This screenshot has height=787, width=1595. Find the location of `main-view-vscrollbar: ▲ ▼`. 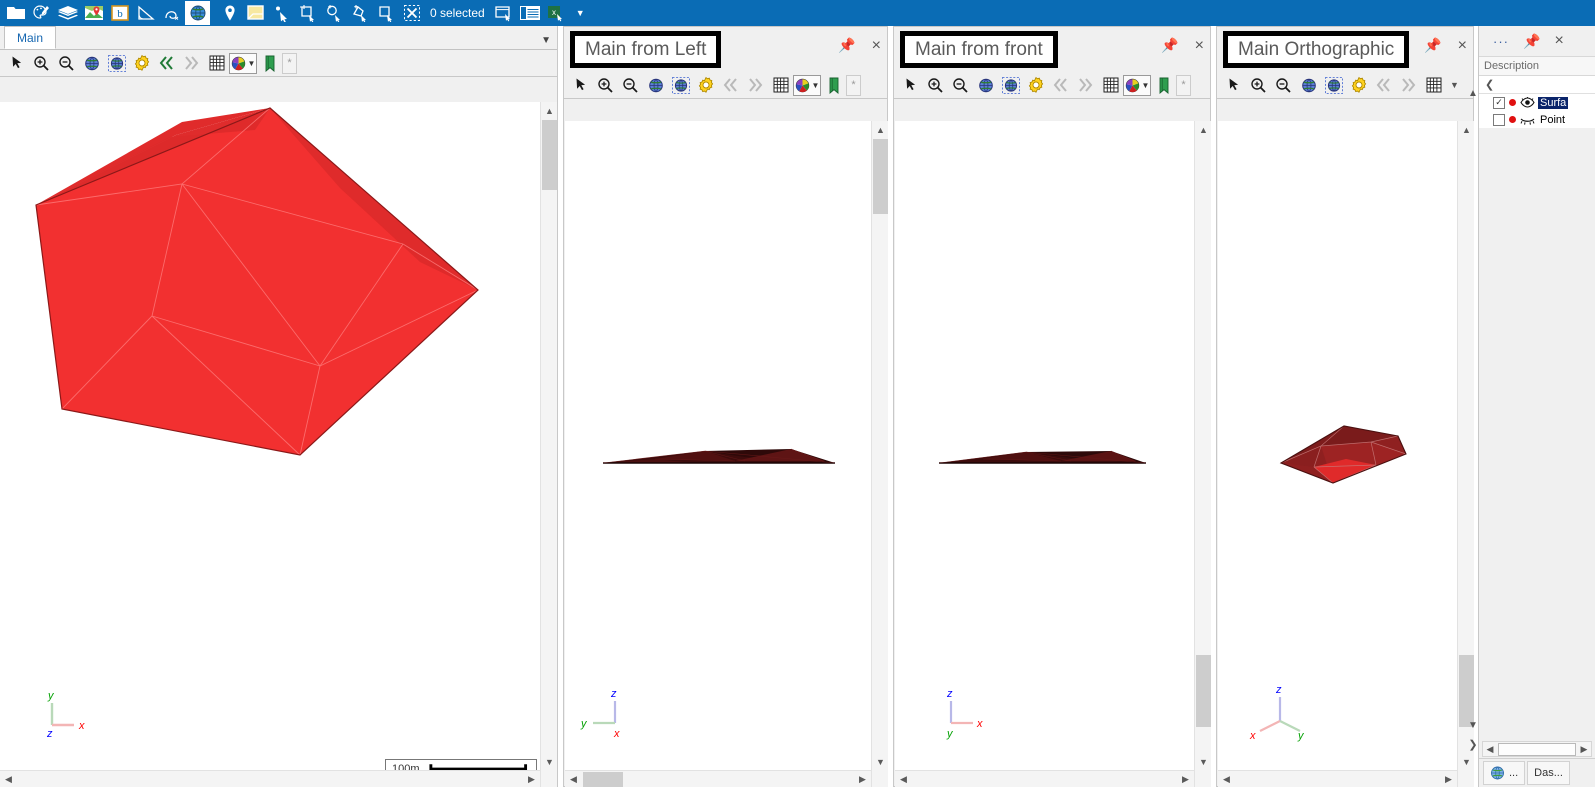

main-view-vscrollbar: ▲ ▼ is located at coordinates (548, 444).